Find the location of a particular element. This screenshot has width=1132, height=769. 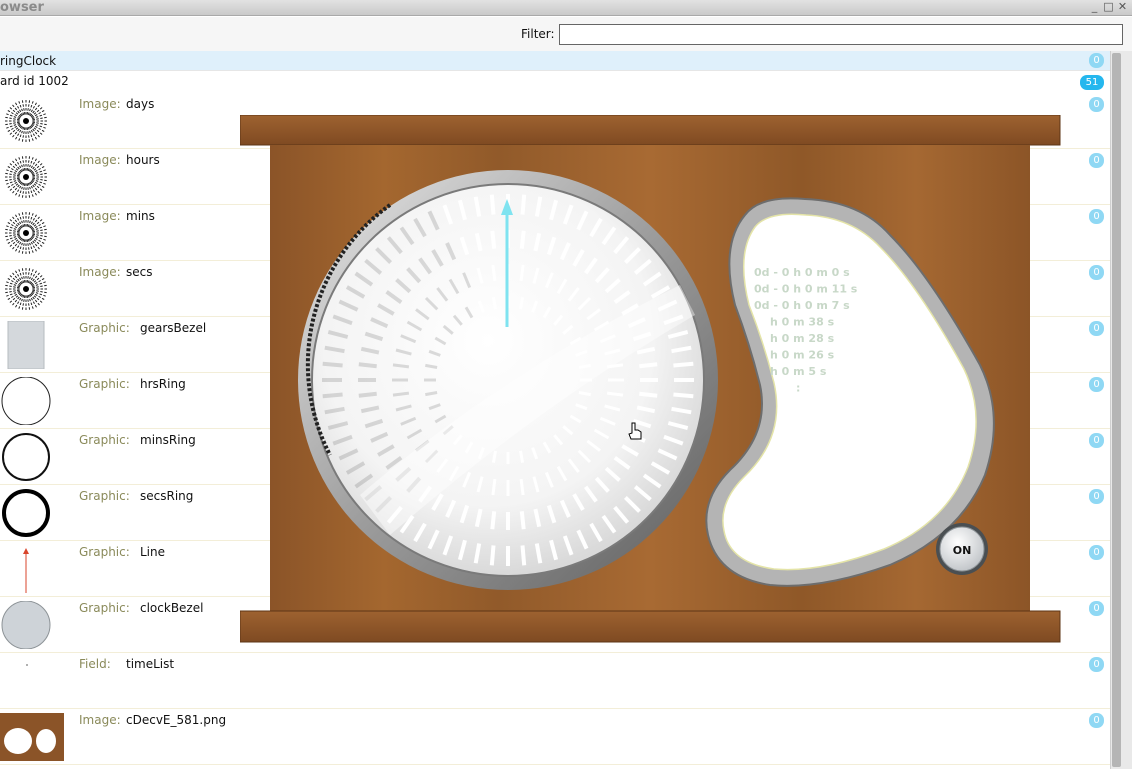

time-list-entry: h 0 m 26 s is located at coordinates (802, 355).